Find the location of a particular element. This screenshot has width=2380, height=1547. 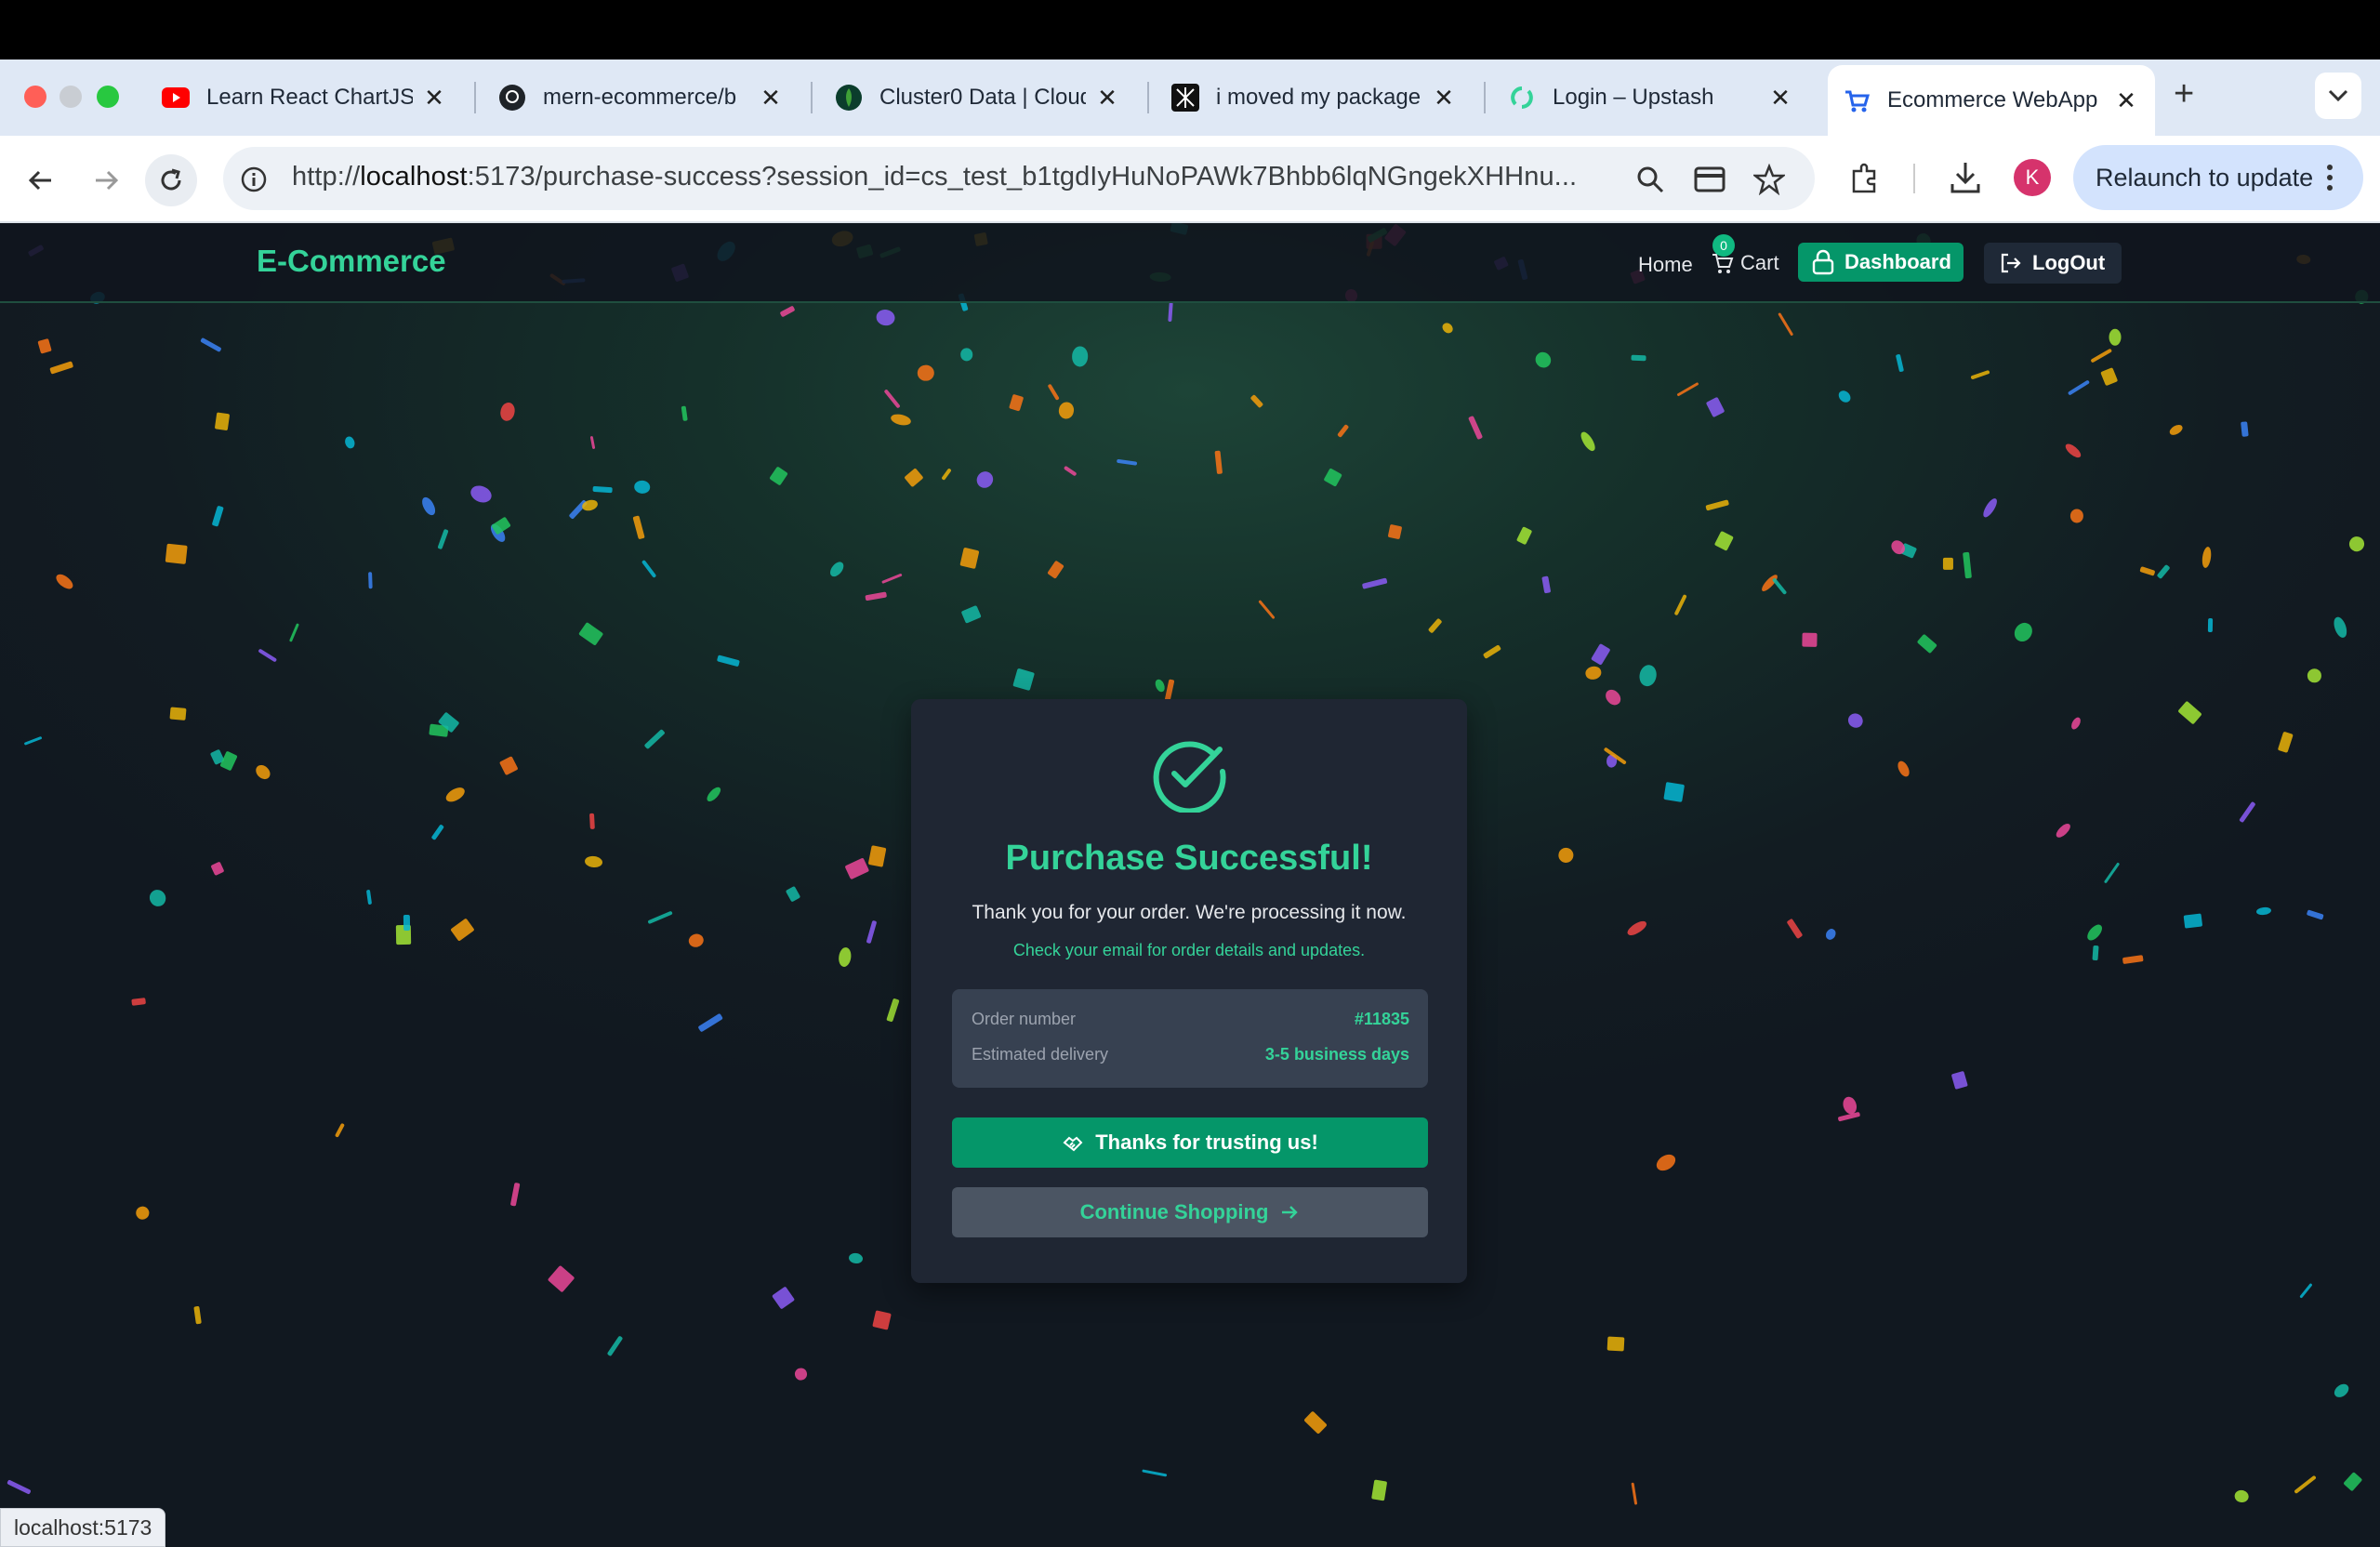

logout-label: LogOut is located at coordinates (2069, 262).